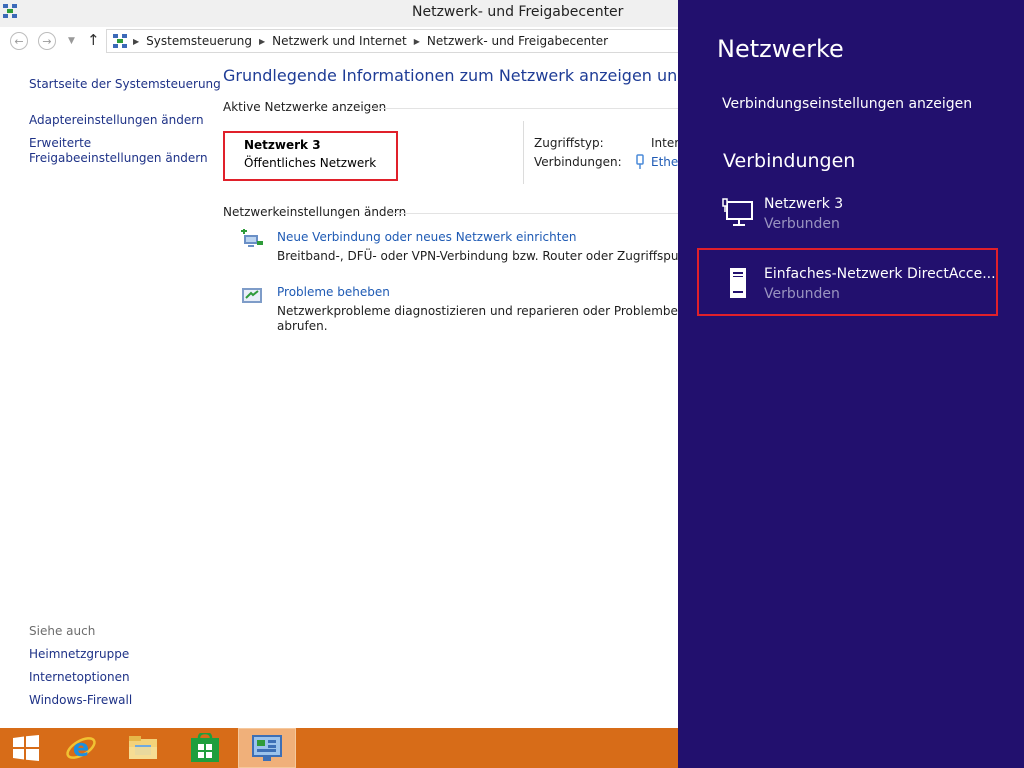  I want to click on sidebar-link-advanced-sharing-line2: Freigabeeinstellungen ändern, so click(118, 158).